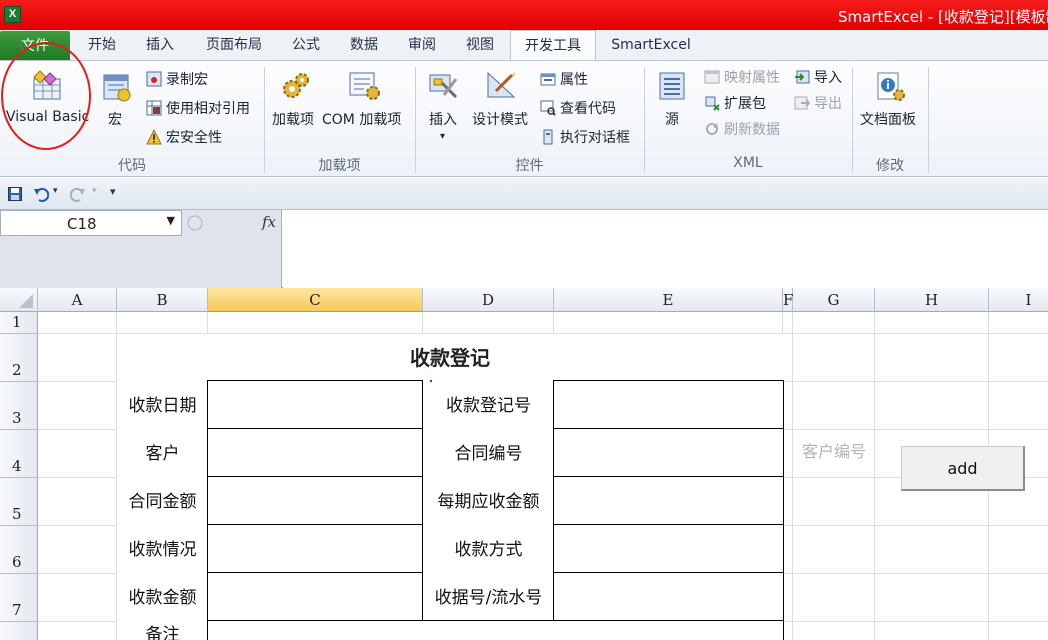 This screenshot has width=1048, height=640. What do you see at coordinates (232, 249) in the screenshot?
I see `formula-button-area: fx` at bounding box center [232, 249].